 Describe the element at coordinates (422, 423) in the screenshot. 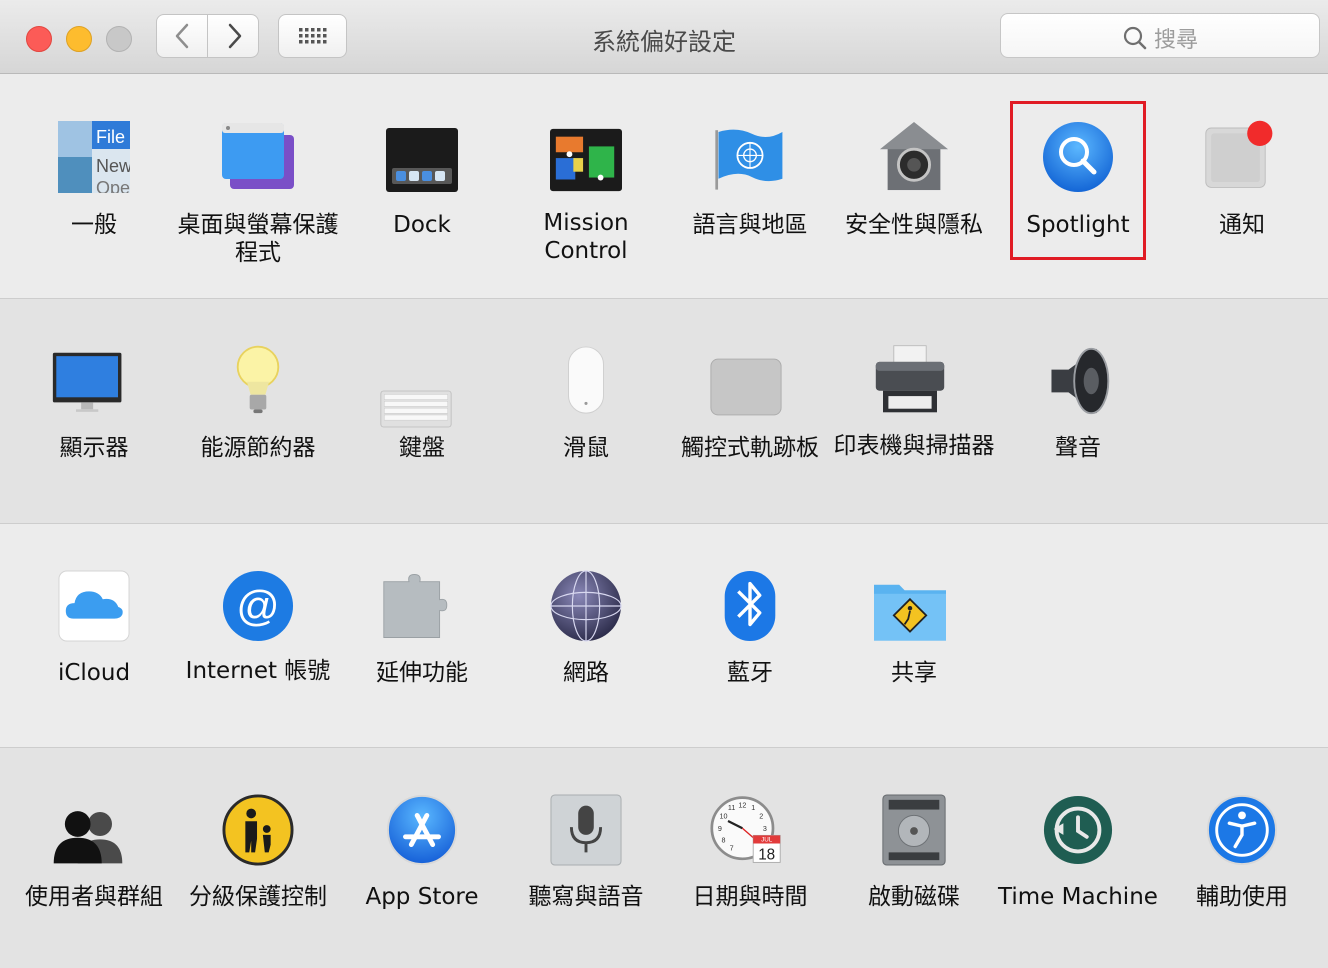

I see `pane-keyboard: 鍵盤` at that location.